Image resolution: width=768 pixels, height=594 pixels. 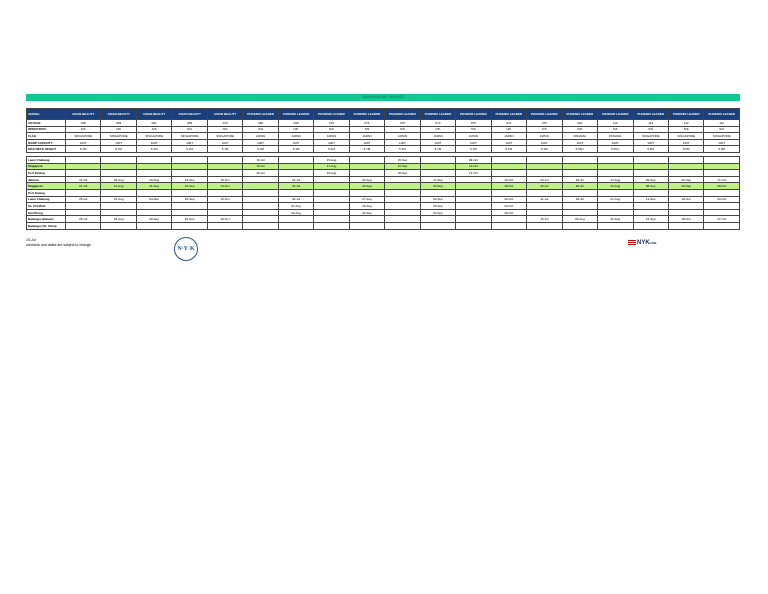 I want to click on schedule-cell: 18-Oct, so click(x=509, y=186).